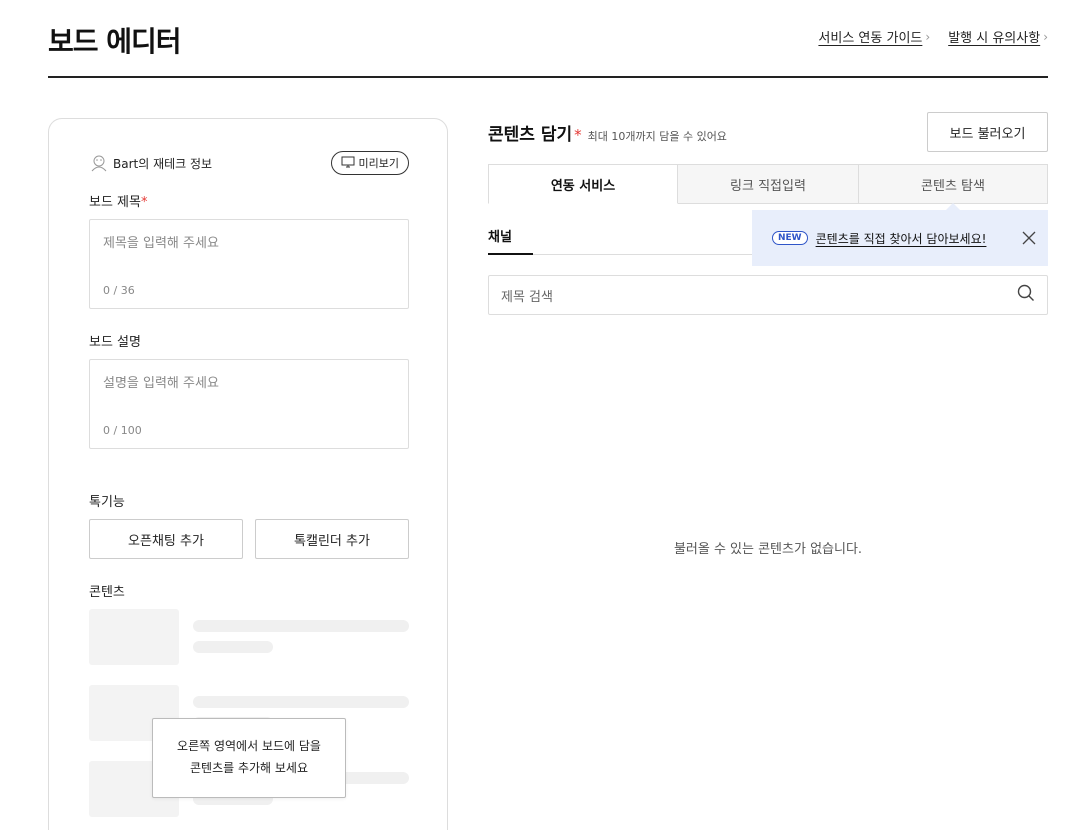 The height and width of the screenshot is (830, 1068). What do you see at coordinates (115, 342) in the screenshot?
I see `board-desc-label: 보드 설명` at bounding box center [115, 342].